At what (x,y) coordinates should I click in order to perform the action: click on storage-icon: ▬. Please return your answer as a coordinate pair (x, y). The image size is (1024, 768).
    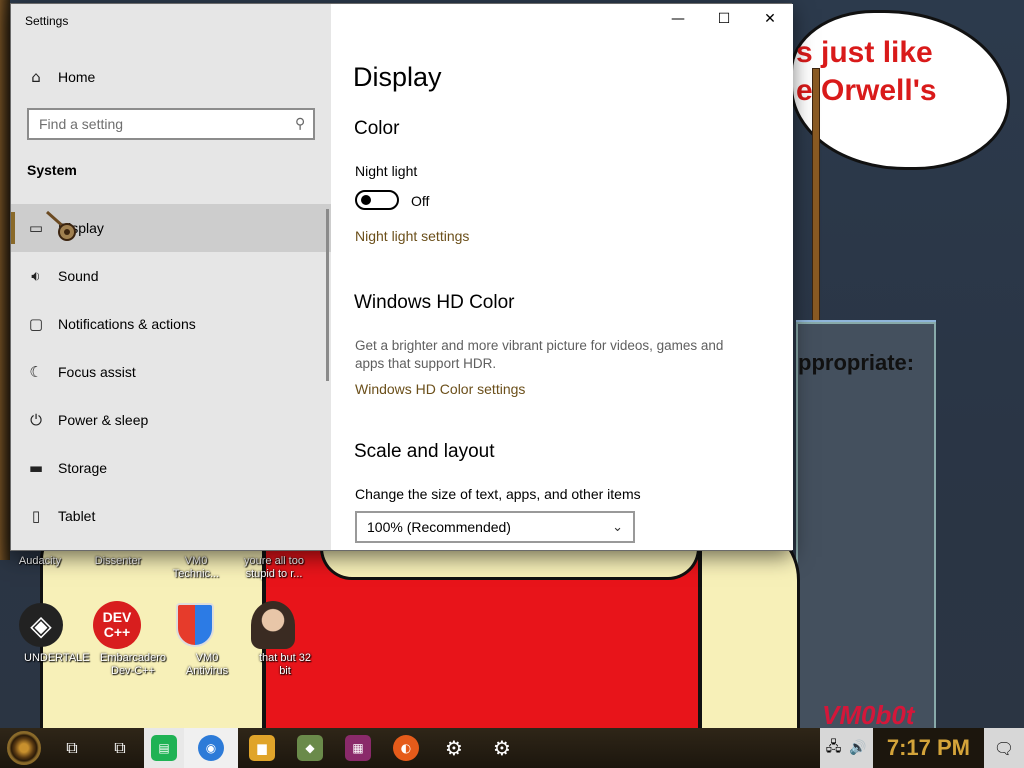
    Looking at the image, I should click on (36, 468).